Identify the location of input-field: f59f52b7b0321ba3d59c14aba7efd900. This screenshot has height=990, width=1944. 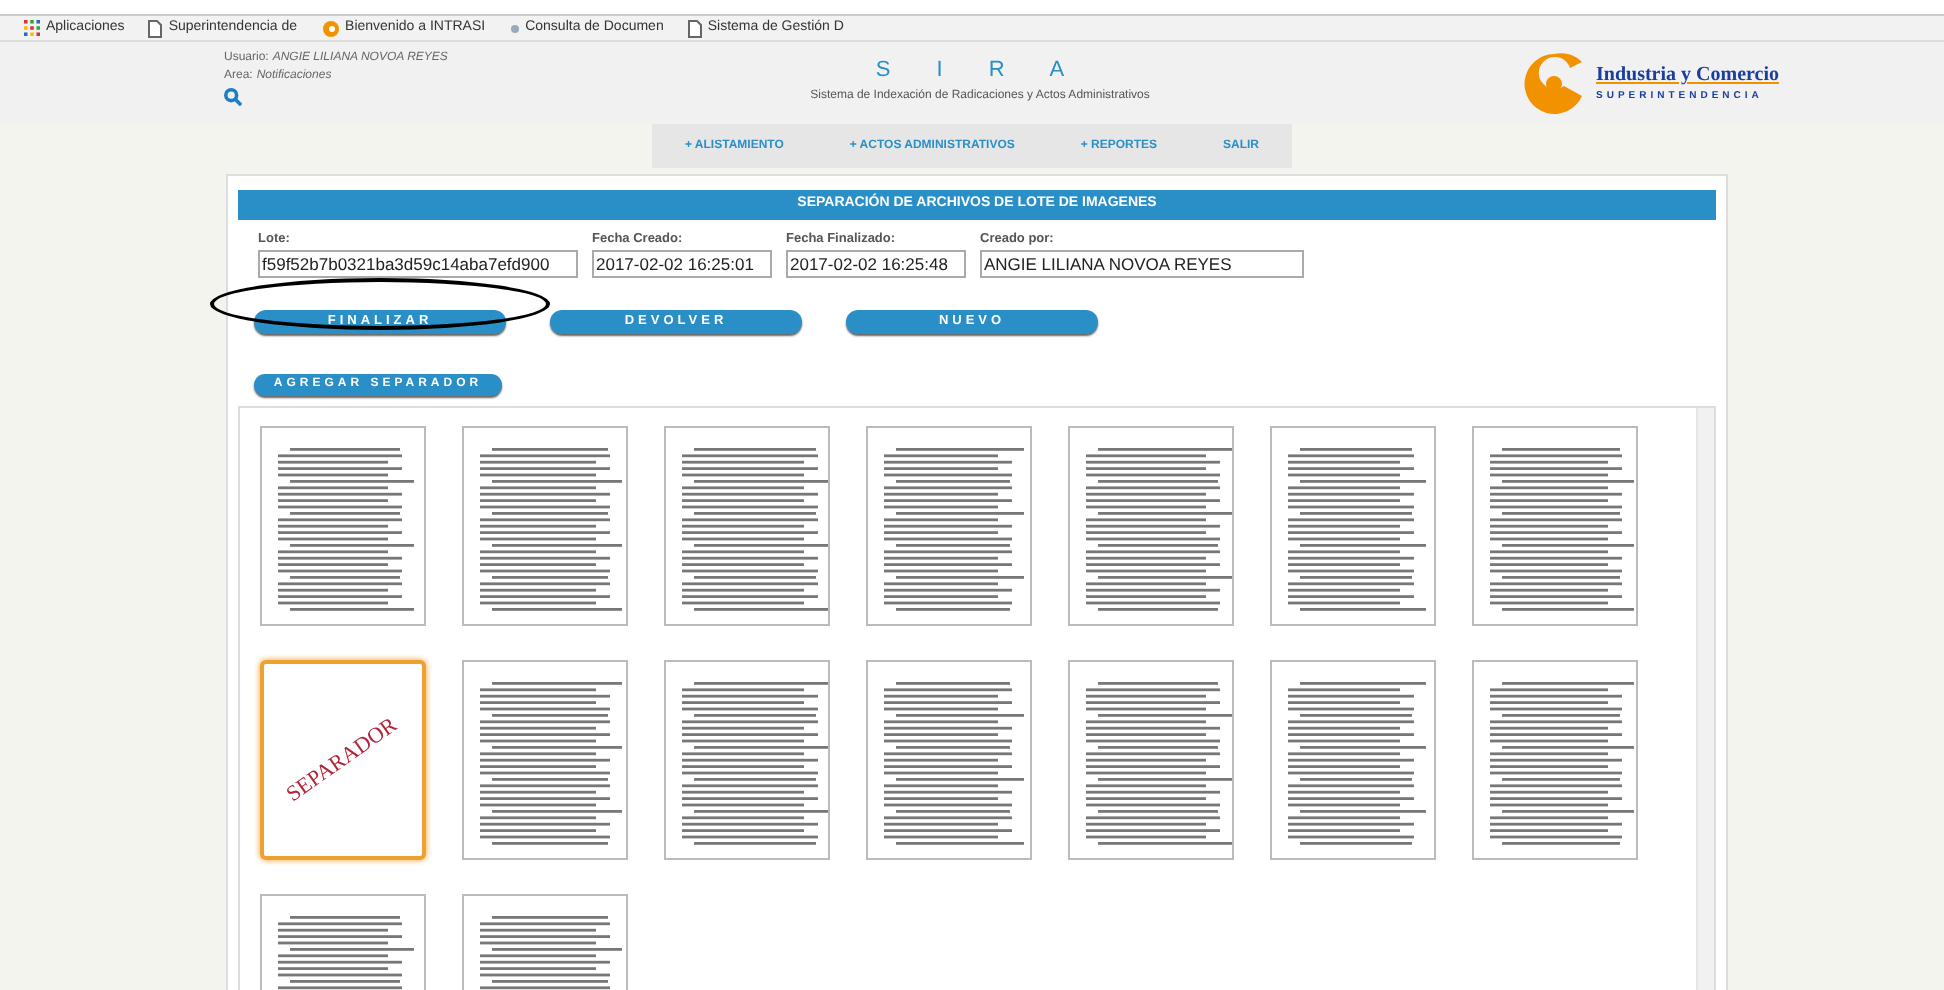
(418, 263).